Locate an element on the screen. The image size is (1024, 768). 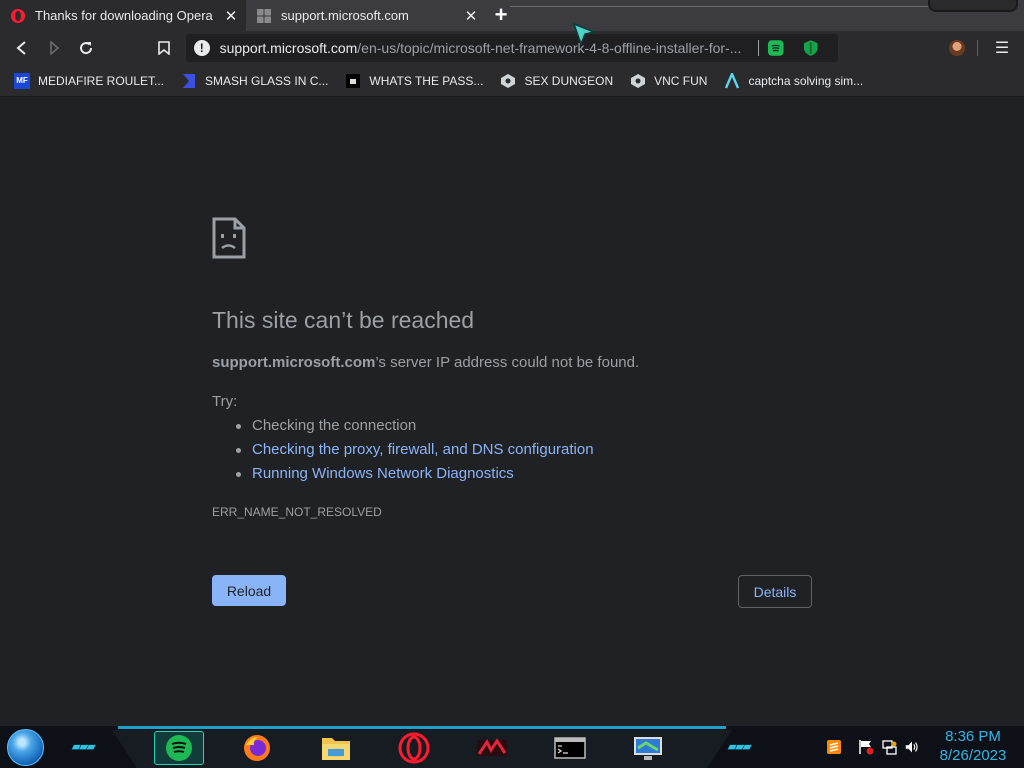
tab-strip-decoration is located at coordinates (720, 6).